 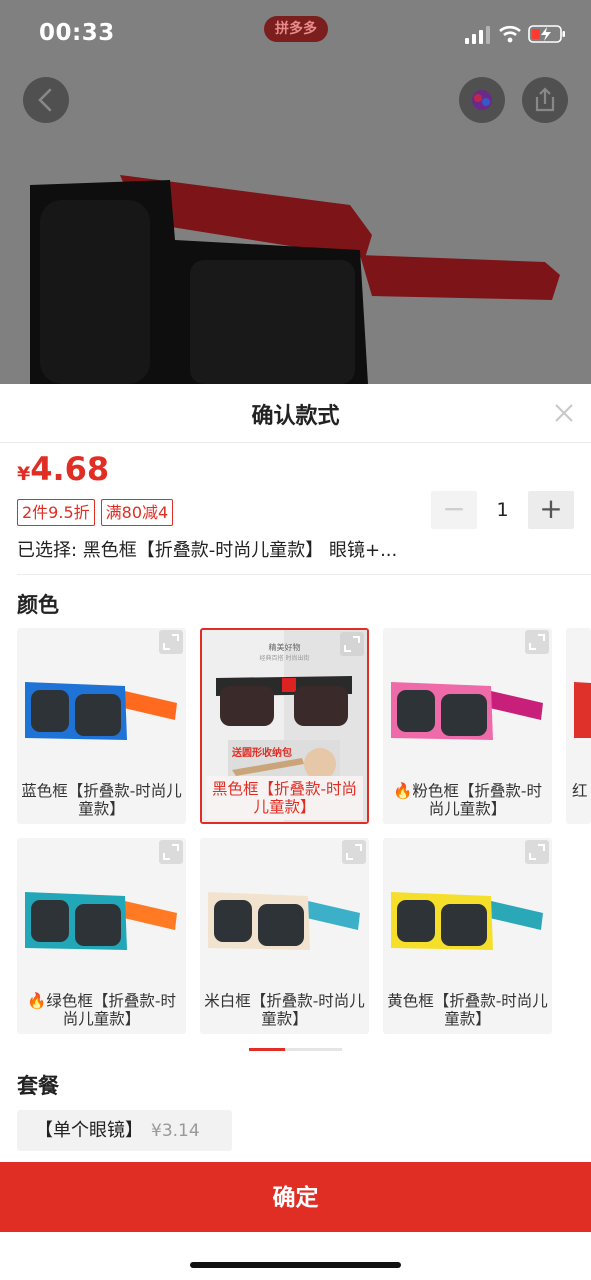 I want to click on status-time: 00:33, so click(x=77, y=33).